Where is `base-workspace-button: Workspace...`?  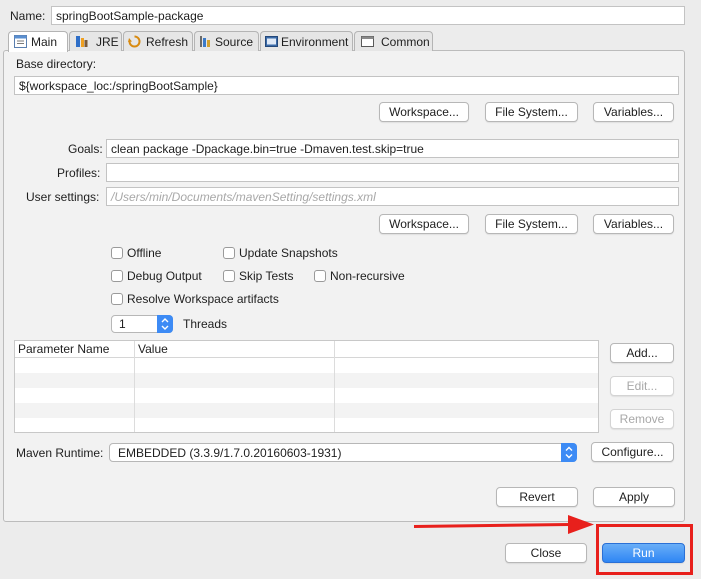 base-workspace-button: Workspace... is located at coordinates (424, 112).